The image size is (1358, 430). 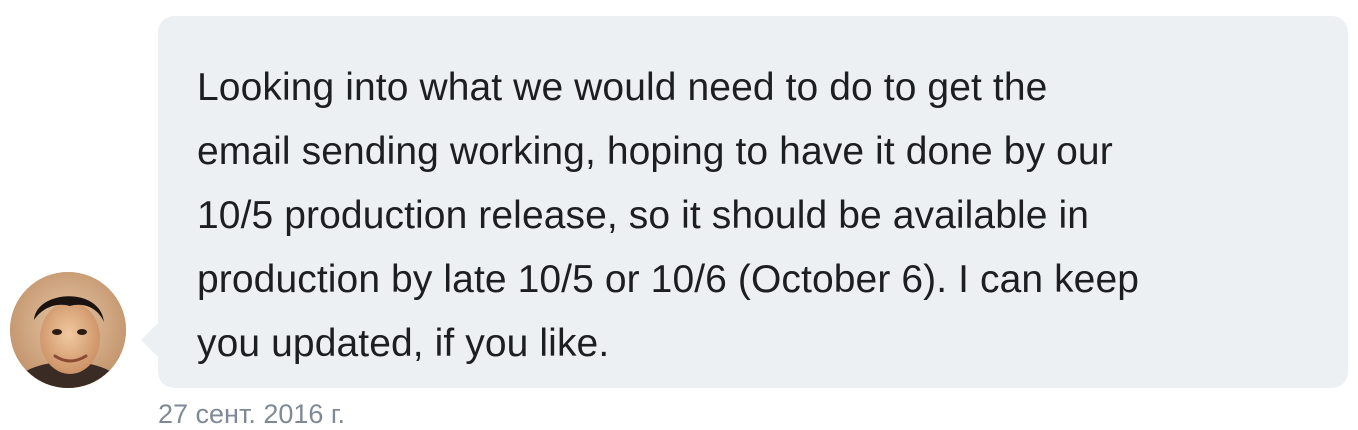 What do you see at coordinates (150, 340) in the screenshot?
I see `bubble-tail` at bounding box center [150, 340].